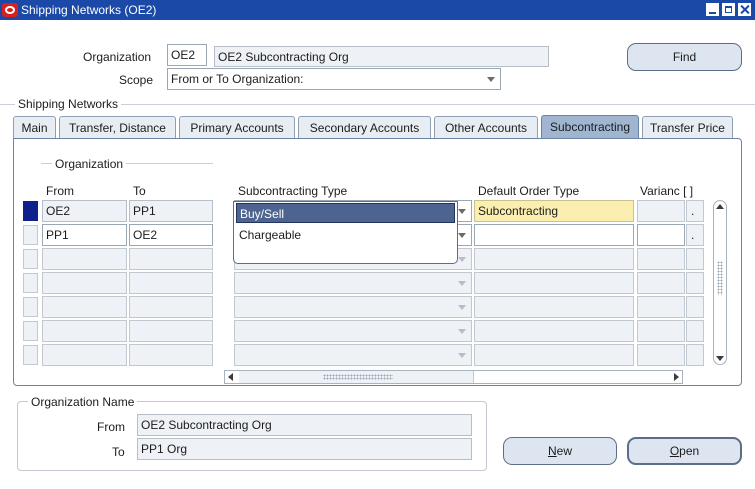 This screenshot has height=489, width=755. What do you see at coordinates (89, 10) in the screenshot?
I see `window-title: Shipping Networks (OE2)` at bounding box center [89, 10].